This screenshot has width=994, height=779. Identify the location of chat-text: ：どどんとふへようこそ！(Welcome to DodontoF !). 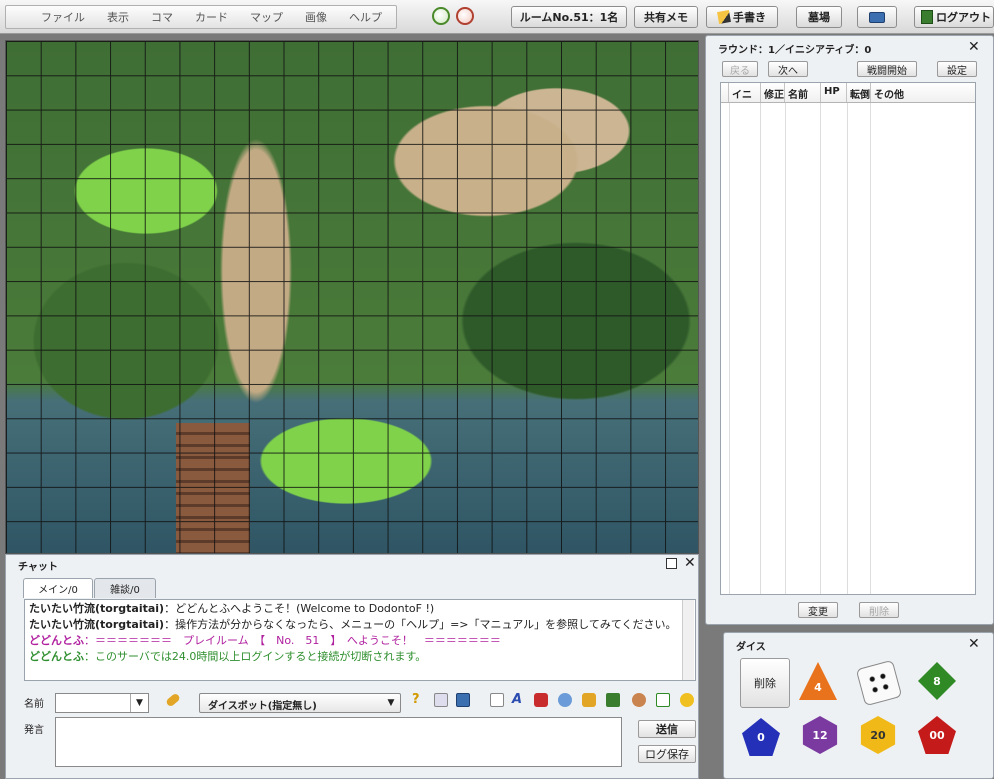
(299, 608).